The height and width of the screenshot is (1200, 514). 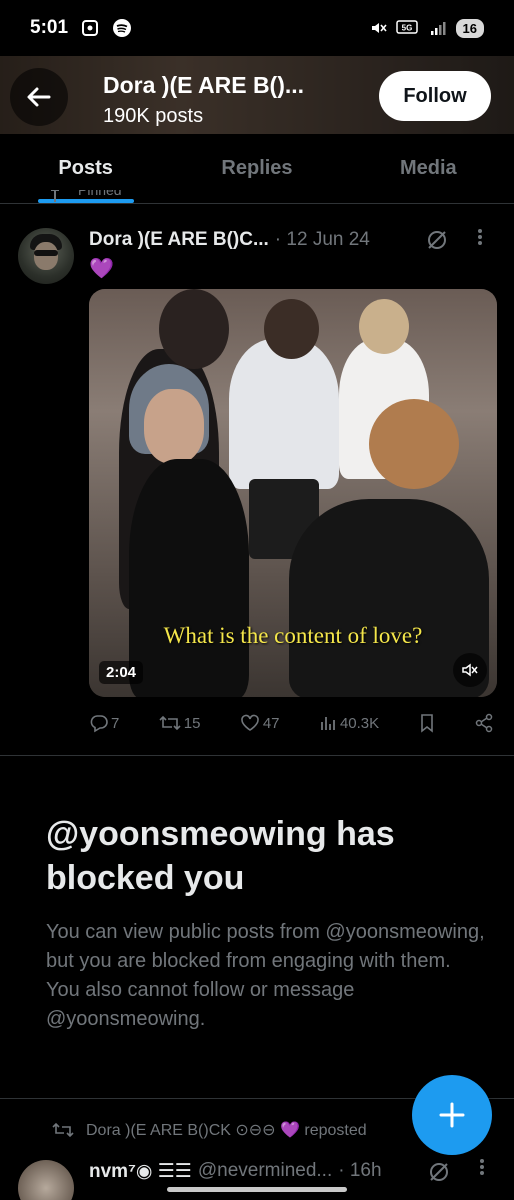 What do you see at coordinates (100, 194) in the screenshot?
I see `pinned-label: Pinned` at bounding box center [100, 194].